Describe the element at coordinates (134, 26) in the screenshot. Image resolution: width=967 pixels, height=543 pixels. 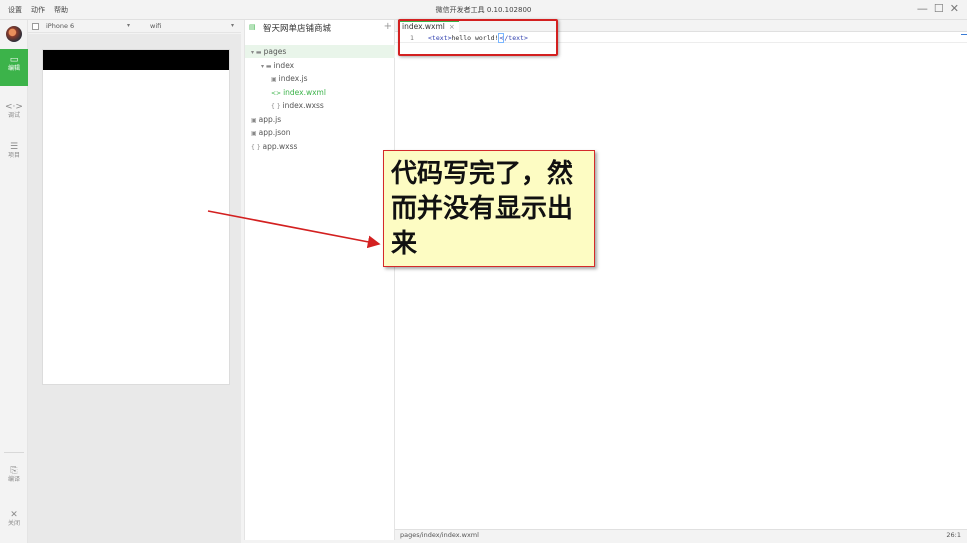
I see `simulator-toolbar: iPhone 6 ▾ wifi ▾` at that location.